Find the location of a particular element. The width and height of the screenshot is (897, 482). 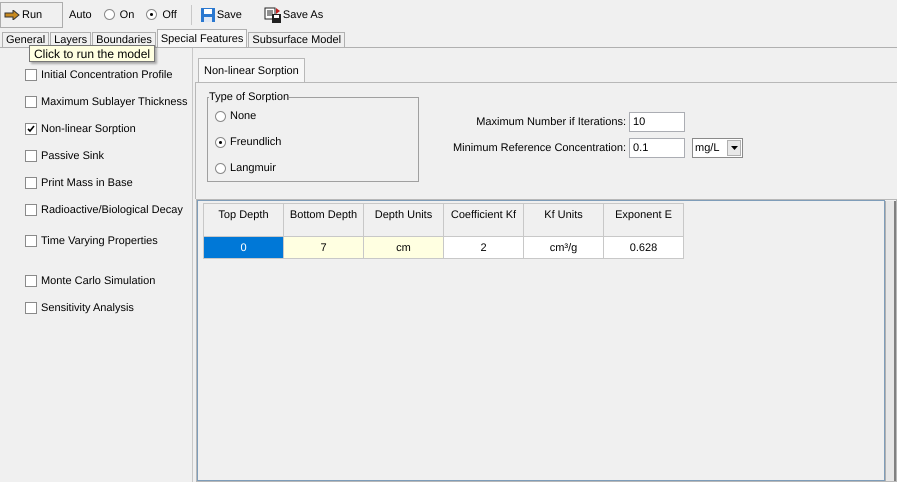

table-cell: 7 is located at coordinates (324, 247).